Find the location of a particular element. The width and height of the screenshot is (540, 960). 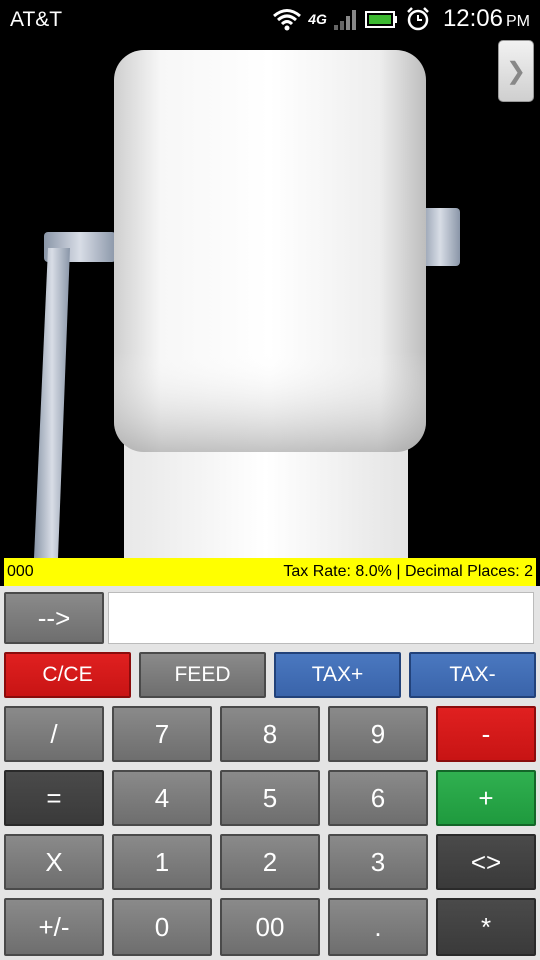

tax-minus-button: TAX- is located at coordinates (472, 675).